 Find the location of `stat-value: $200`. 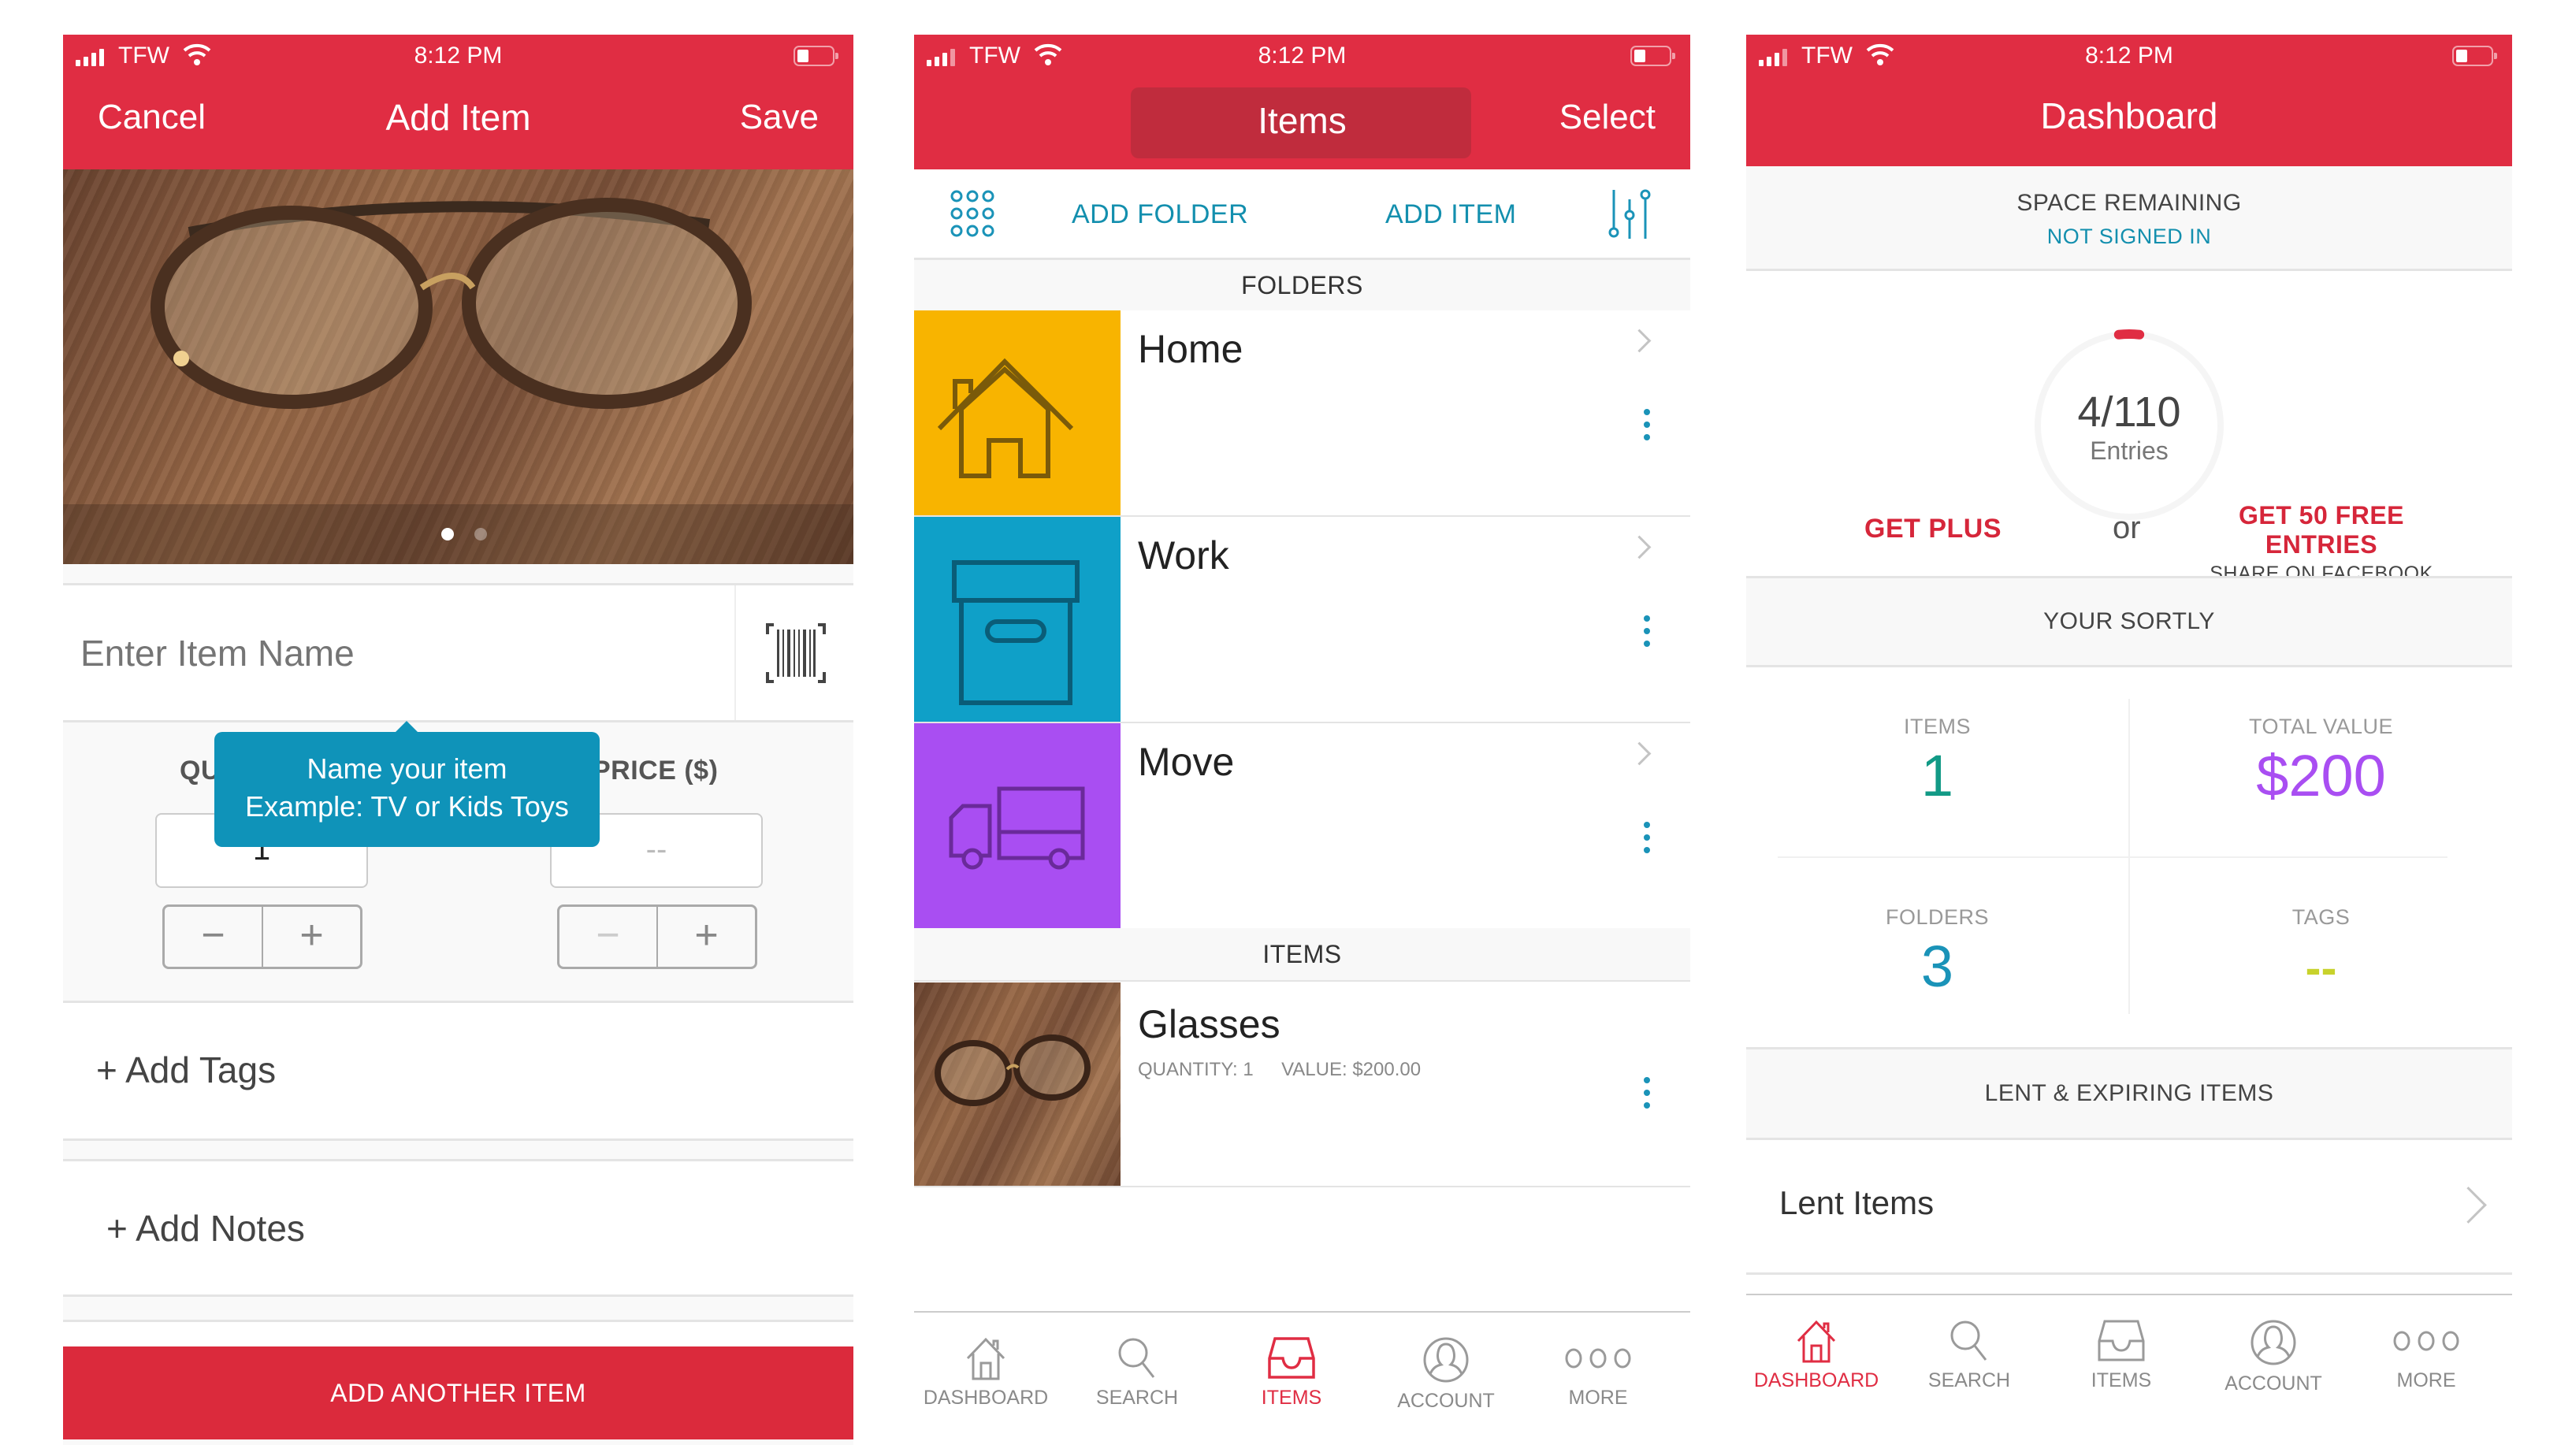

stat-value: $200 is located at coordinates (2321, 775).